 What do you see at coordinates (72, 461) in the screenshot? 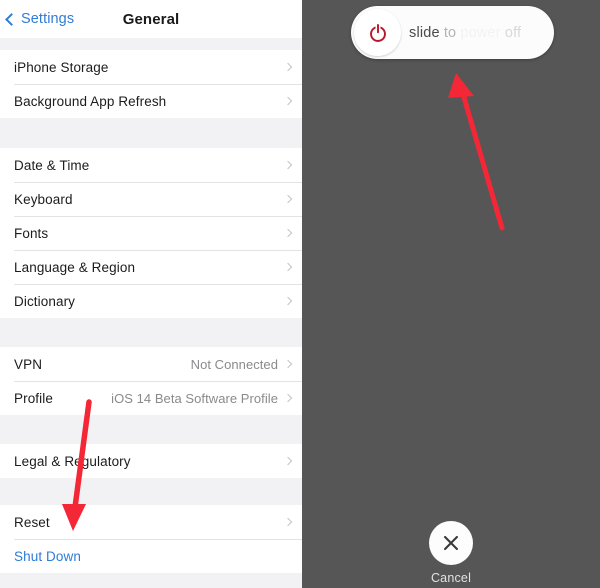
I see `row-label: Legal & Regulatory` at bounding box center [72, 461].